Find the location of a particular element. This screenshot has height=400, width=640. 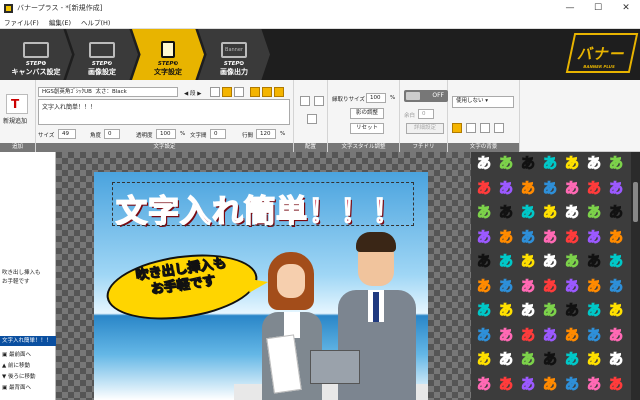

italic-icon is located at coordinates (227, 92).